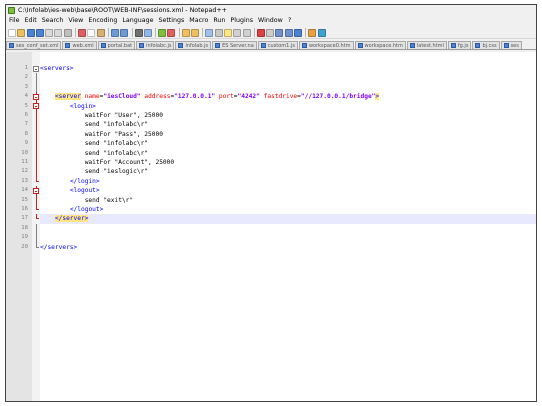  Describe the element at coordinates (26, 68) in the screenshot. I see `line-number: 1` at that location.